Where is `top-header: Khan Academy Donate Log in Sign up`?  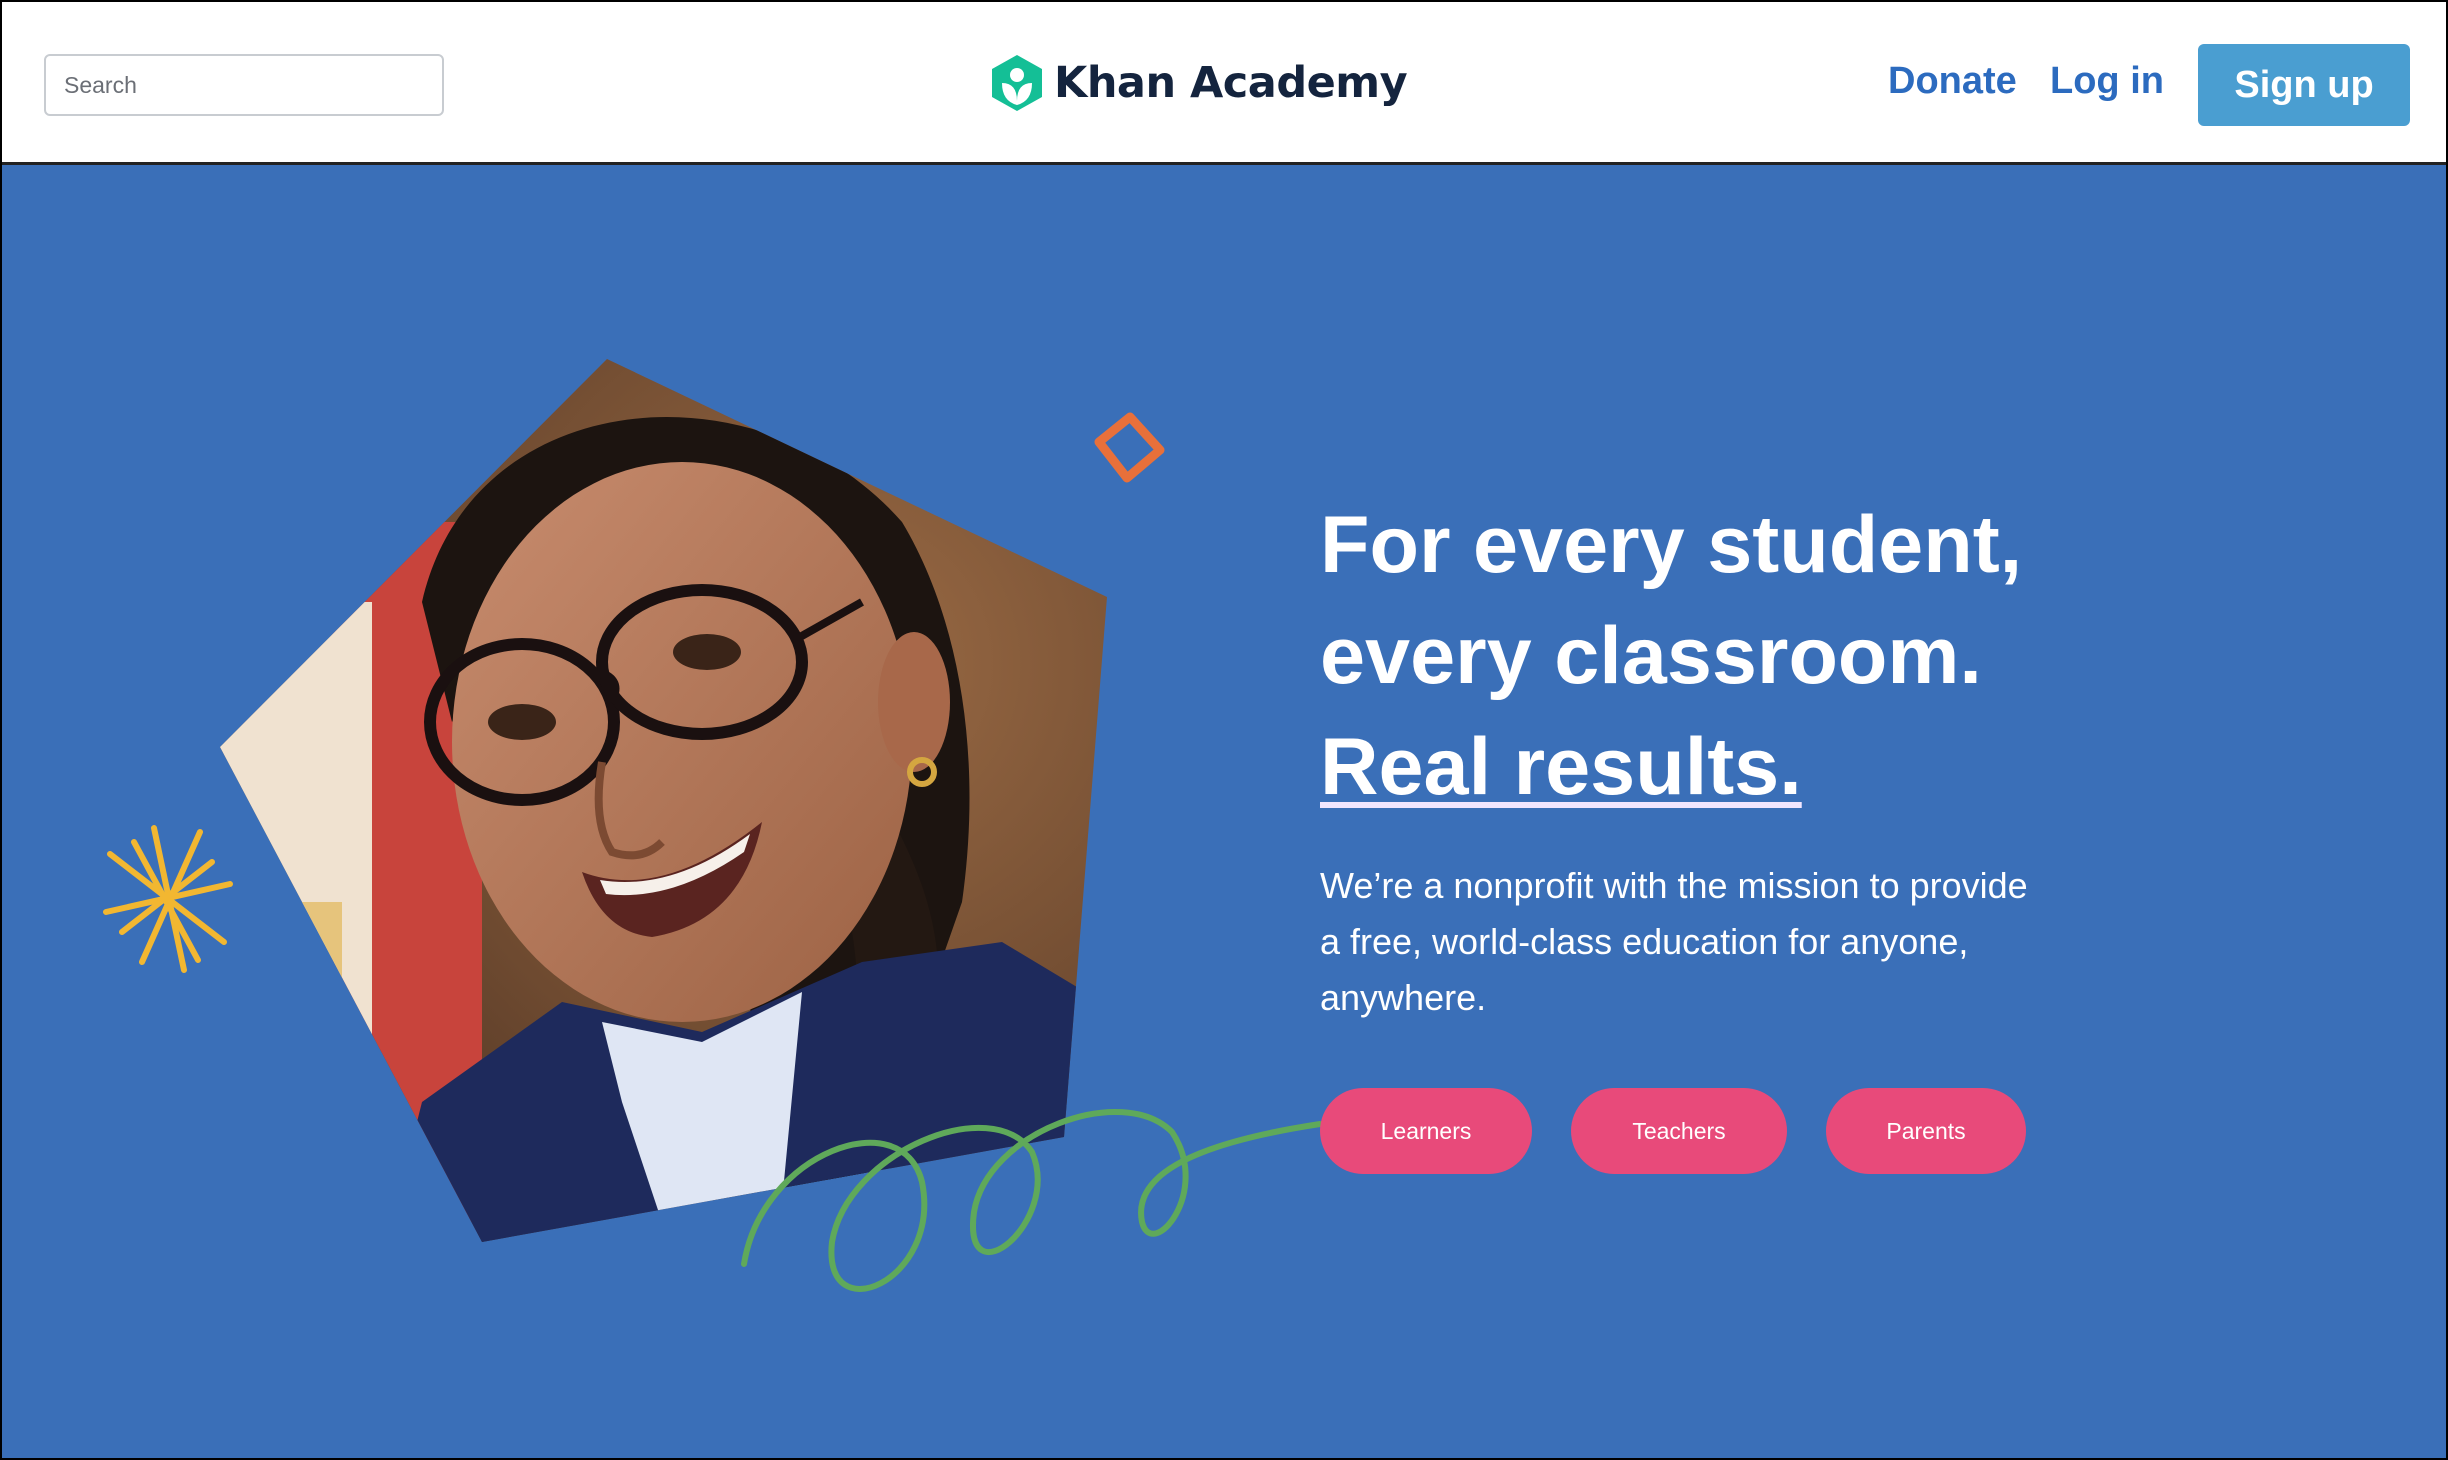
top-header: Khan Academy Donate Log in Sign up is located at coordinates (1224, 83).